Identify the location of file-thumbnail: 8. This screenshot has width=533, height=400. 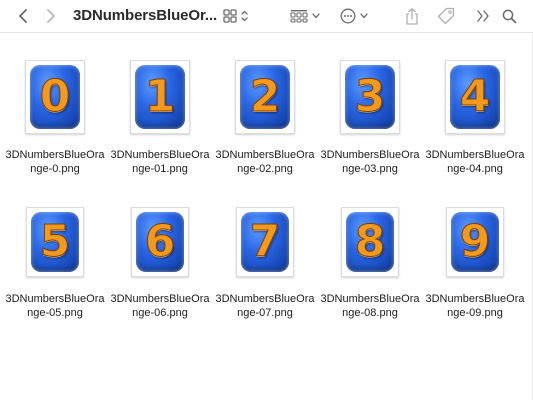
(370, 242).